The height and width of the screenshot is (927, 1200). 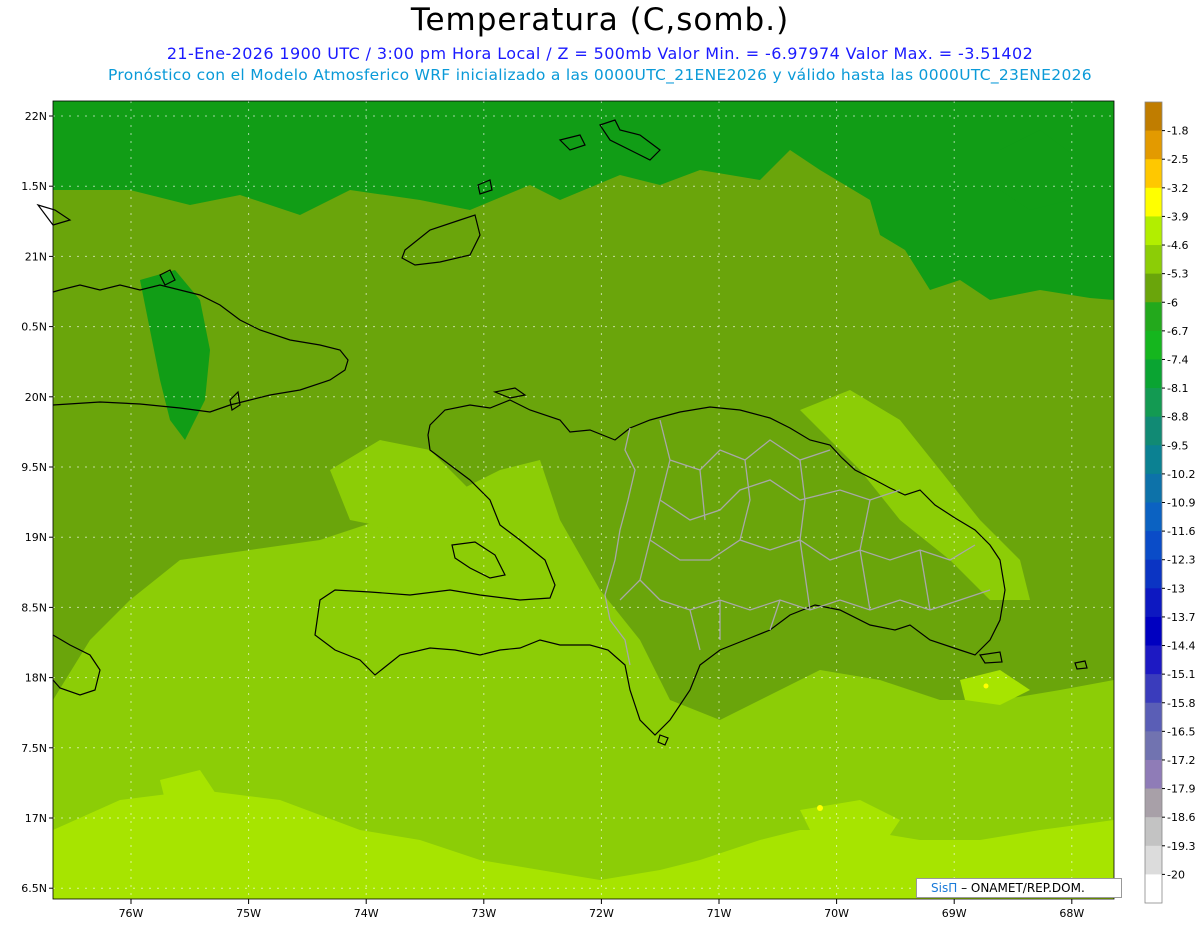 What do you see at coordinates (1181, 731) in the screenshot?
I see `colorbar-label: -16.5` at bounding box center [1181, 731].